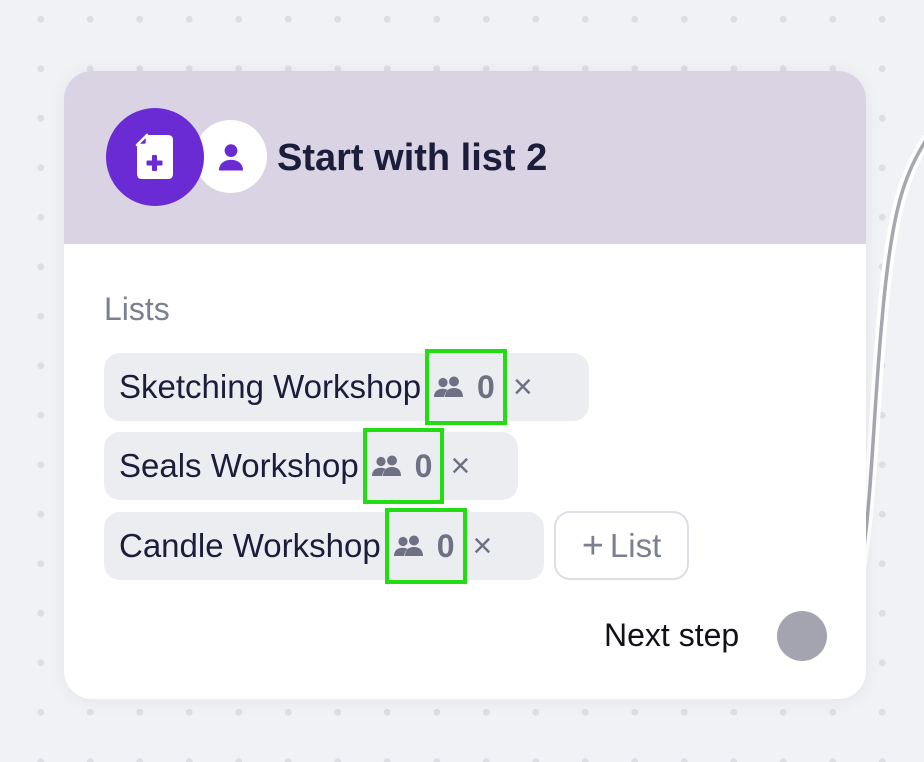 Image resolution: width=924 pixels, height=762 pixels. Describe the element at coordinates (230, 156) in the screenshot. I see `user-icon` at that location.